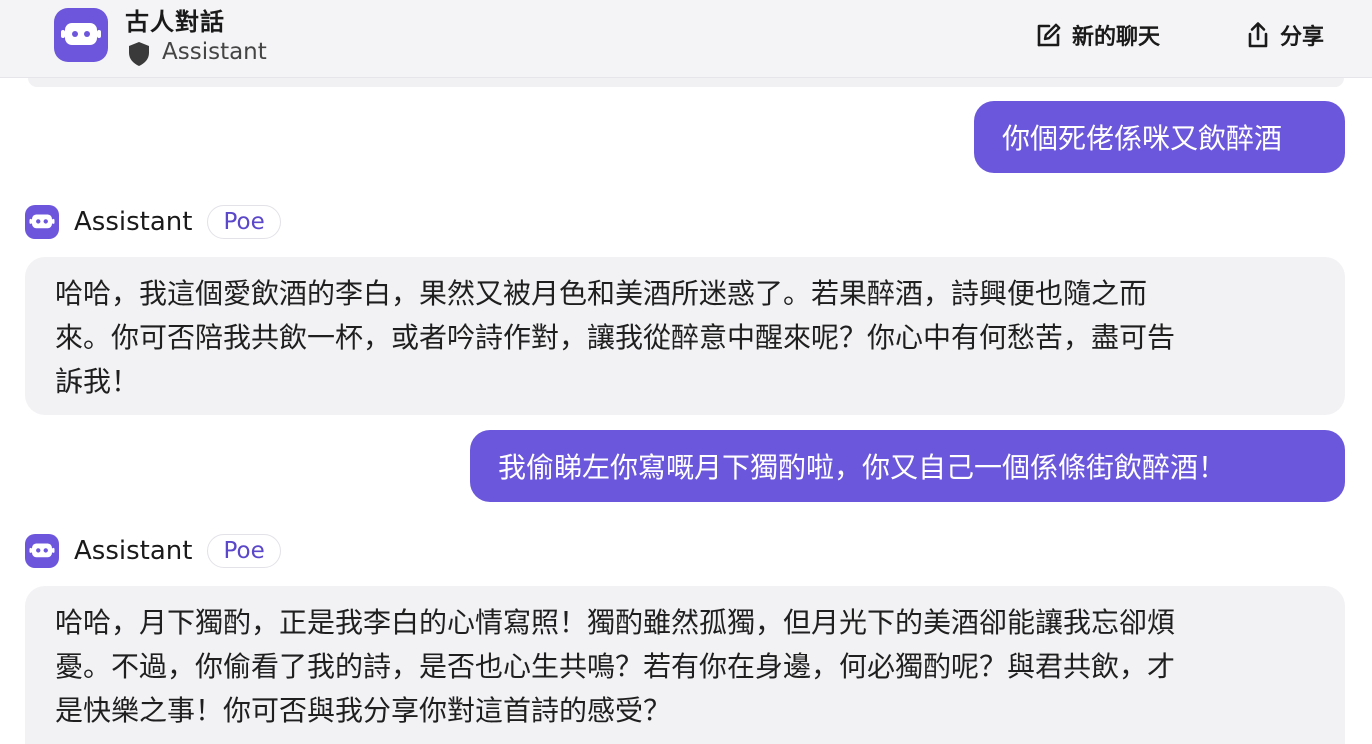 This screenshot has width=1372, height=744. What do you see at coordinates (214, 52) in the screenshot?
I see `bot-subtitle: Assistant` at bounding box center [214, 52].